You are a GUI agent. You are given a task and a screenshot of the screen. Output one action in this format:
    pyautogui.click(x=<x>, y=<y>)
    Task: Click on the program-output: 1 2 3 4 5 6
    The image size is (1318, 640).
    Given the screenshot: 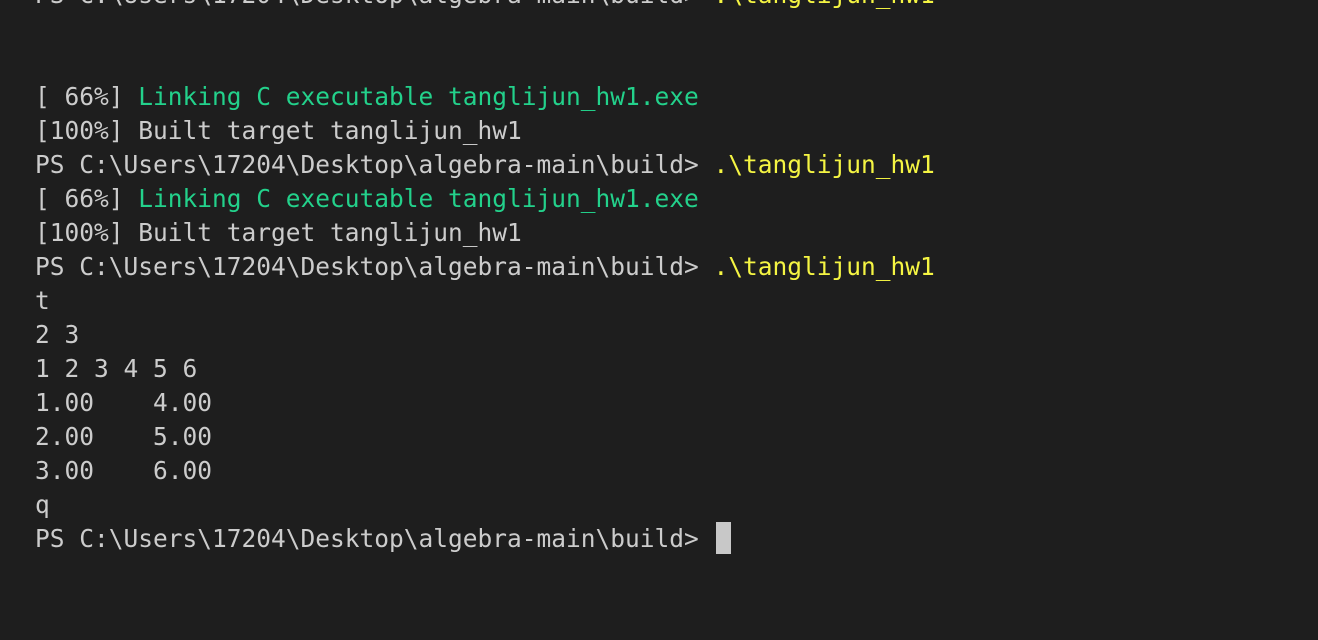 What is the action you would take?
    pyautogui.click(x=116, y=368)
    